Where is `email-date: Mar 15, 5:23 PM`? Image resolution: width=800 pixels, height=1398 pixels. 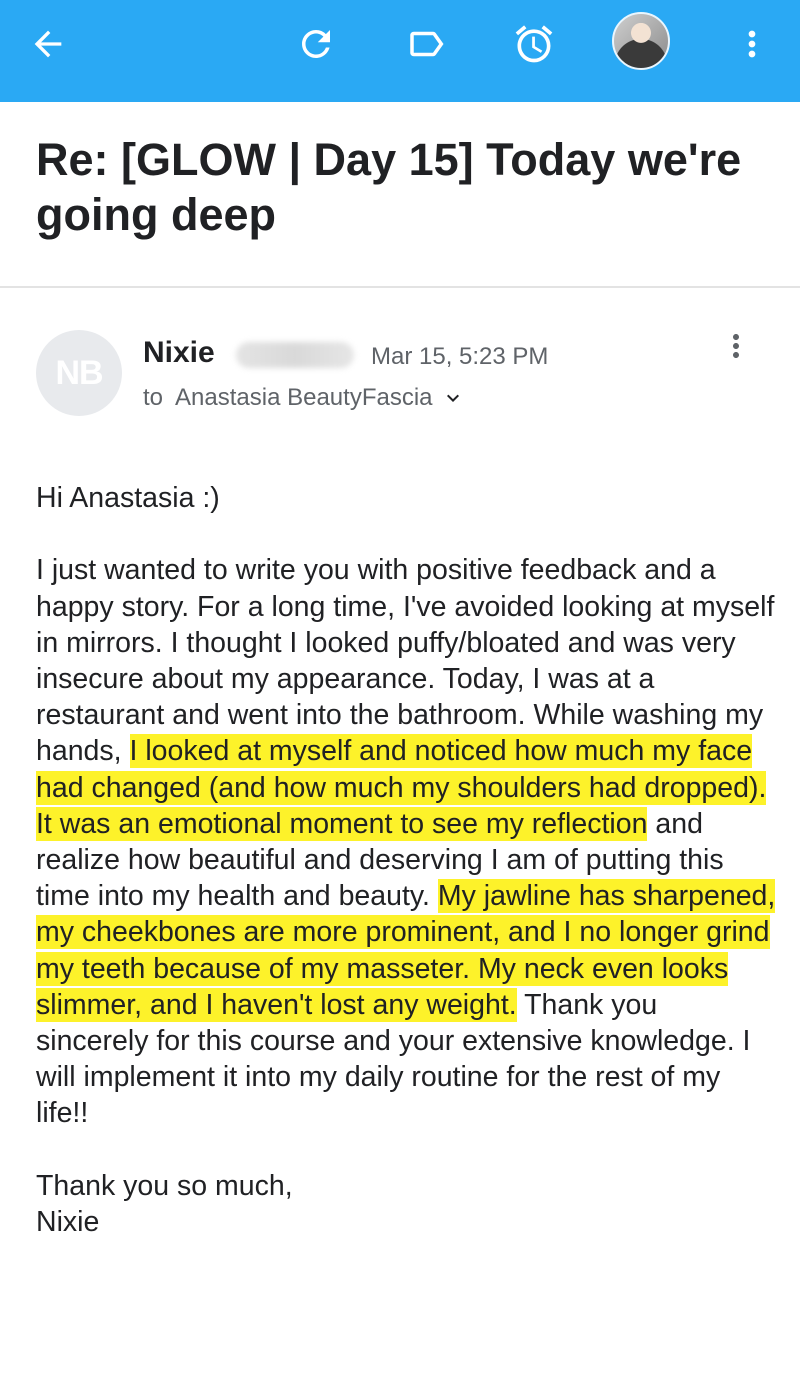
email-date: Mar 15, 5:23 PM is located at coordinates (460, 356).